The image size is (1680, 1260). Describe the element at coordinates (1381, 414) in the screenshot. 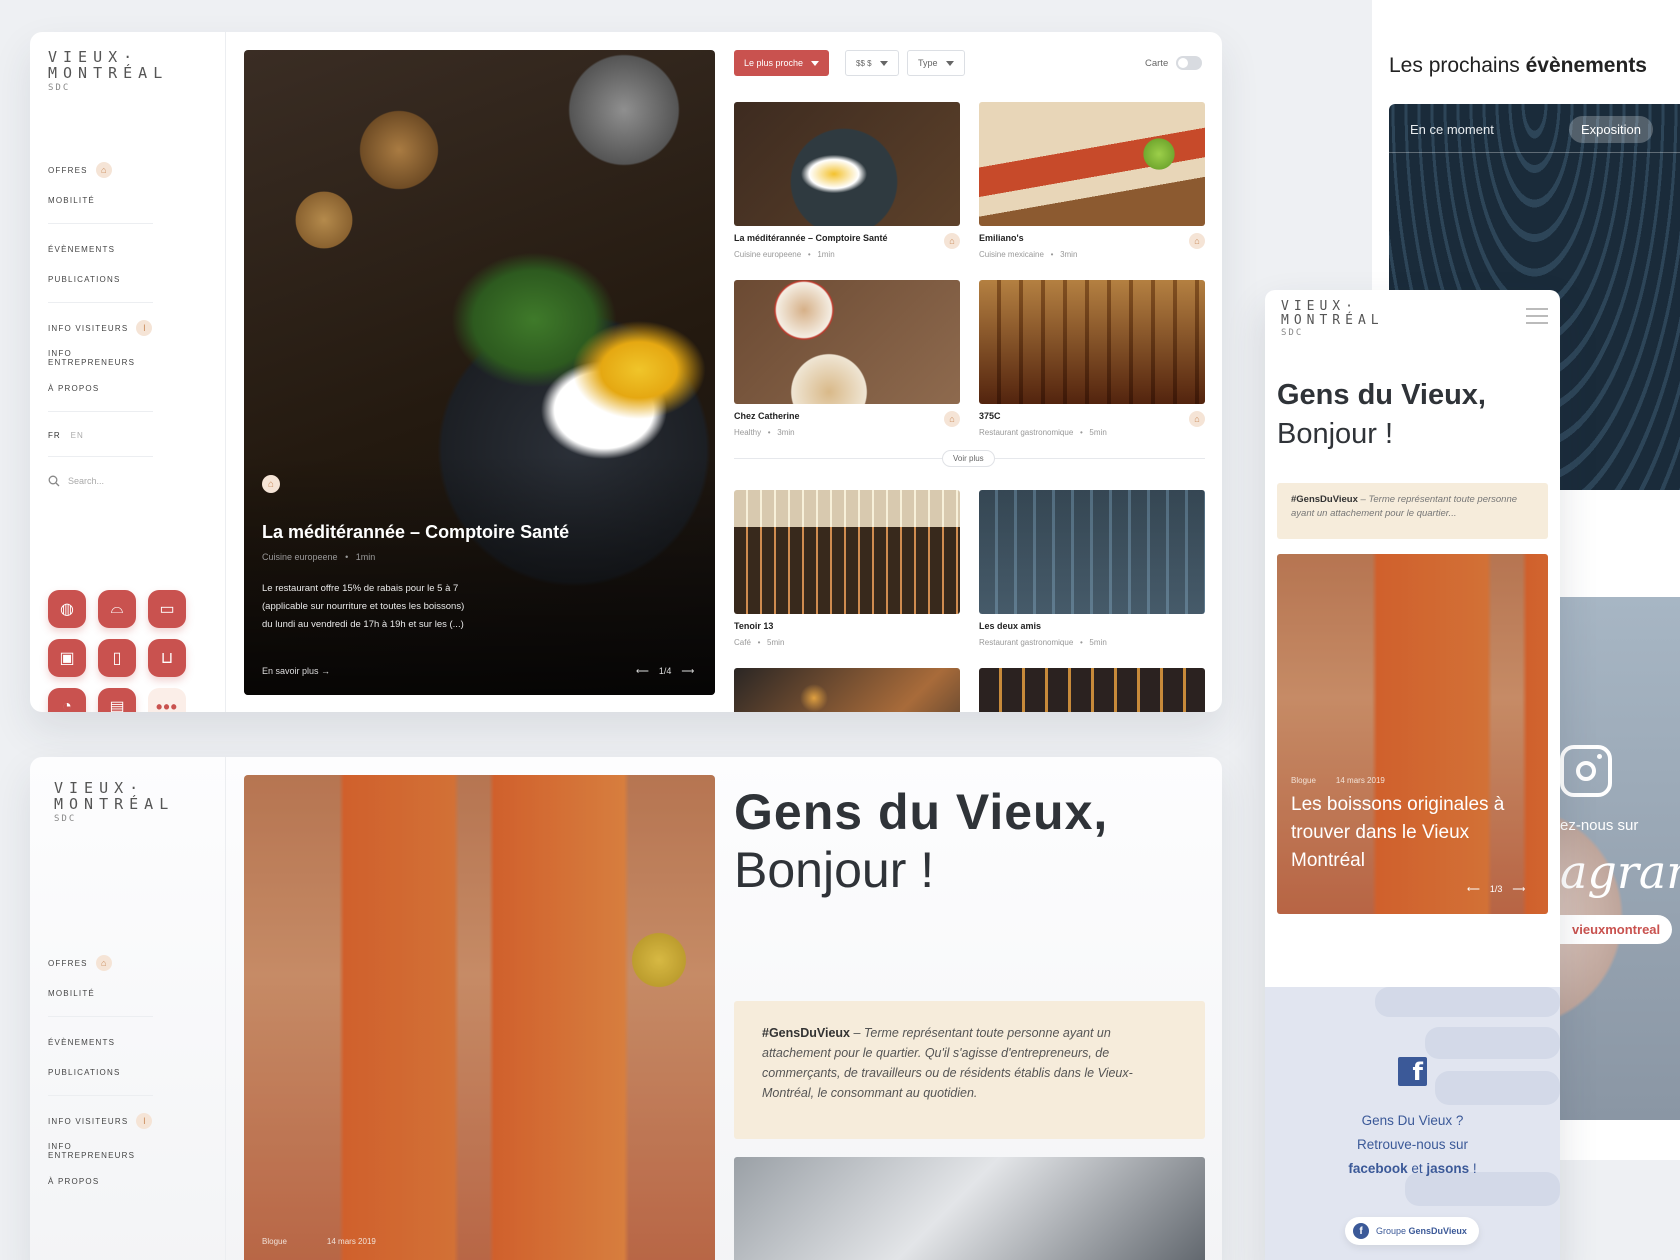

I see `mobile-title: Gens du Vieux, Bonjour !` at that location.